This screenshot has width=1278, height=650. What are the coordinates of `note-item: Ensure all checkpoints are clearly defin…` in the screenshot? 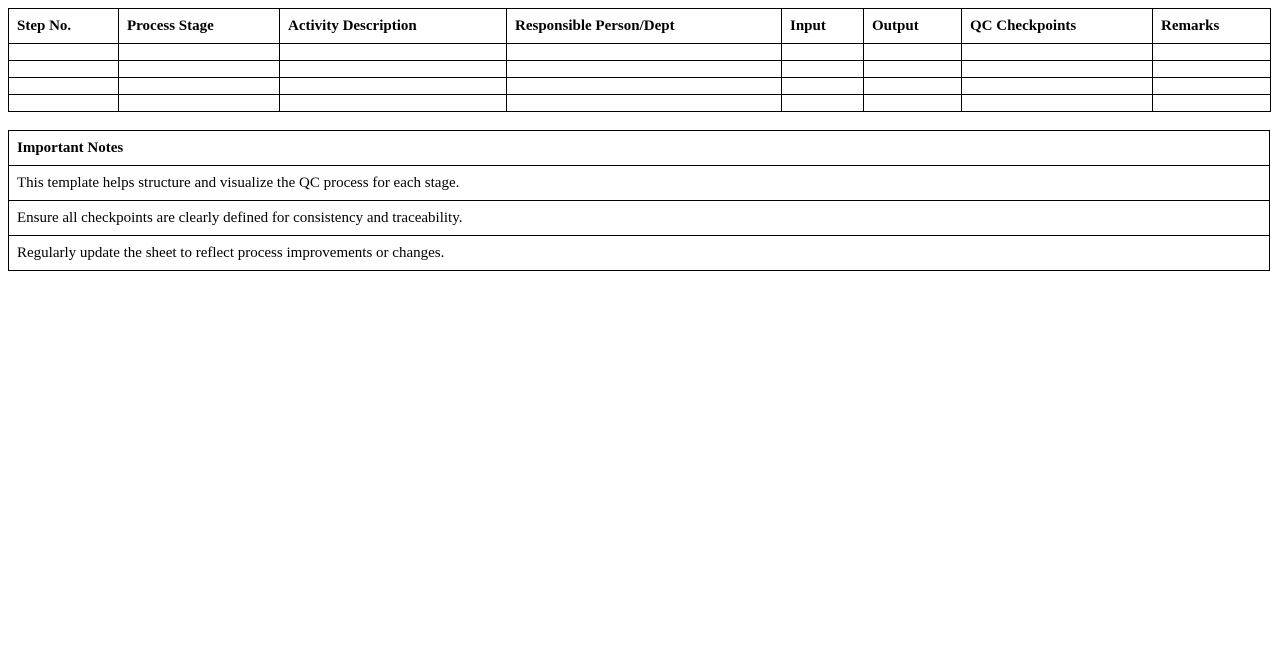 It's located at (639, 218).